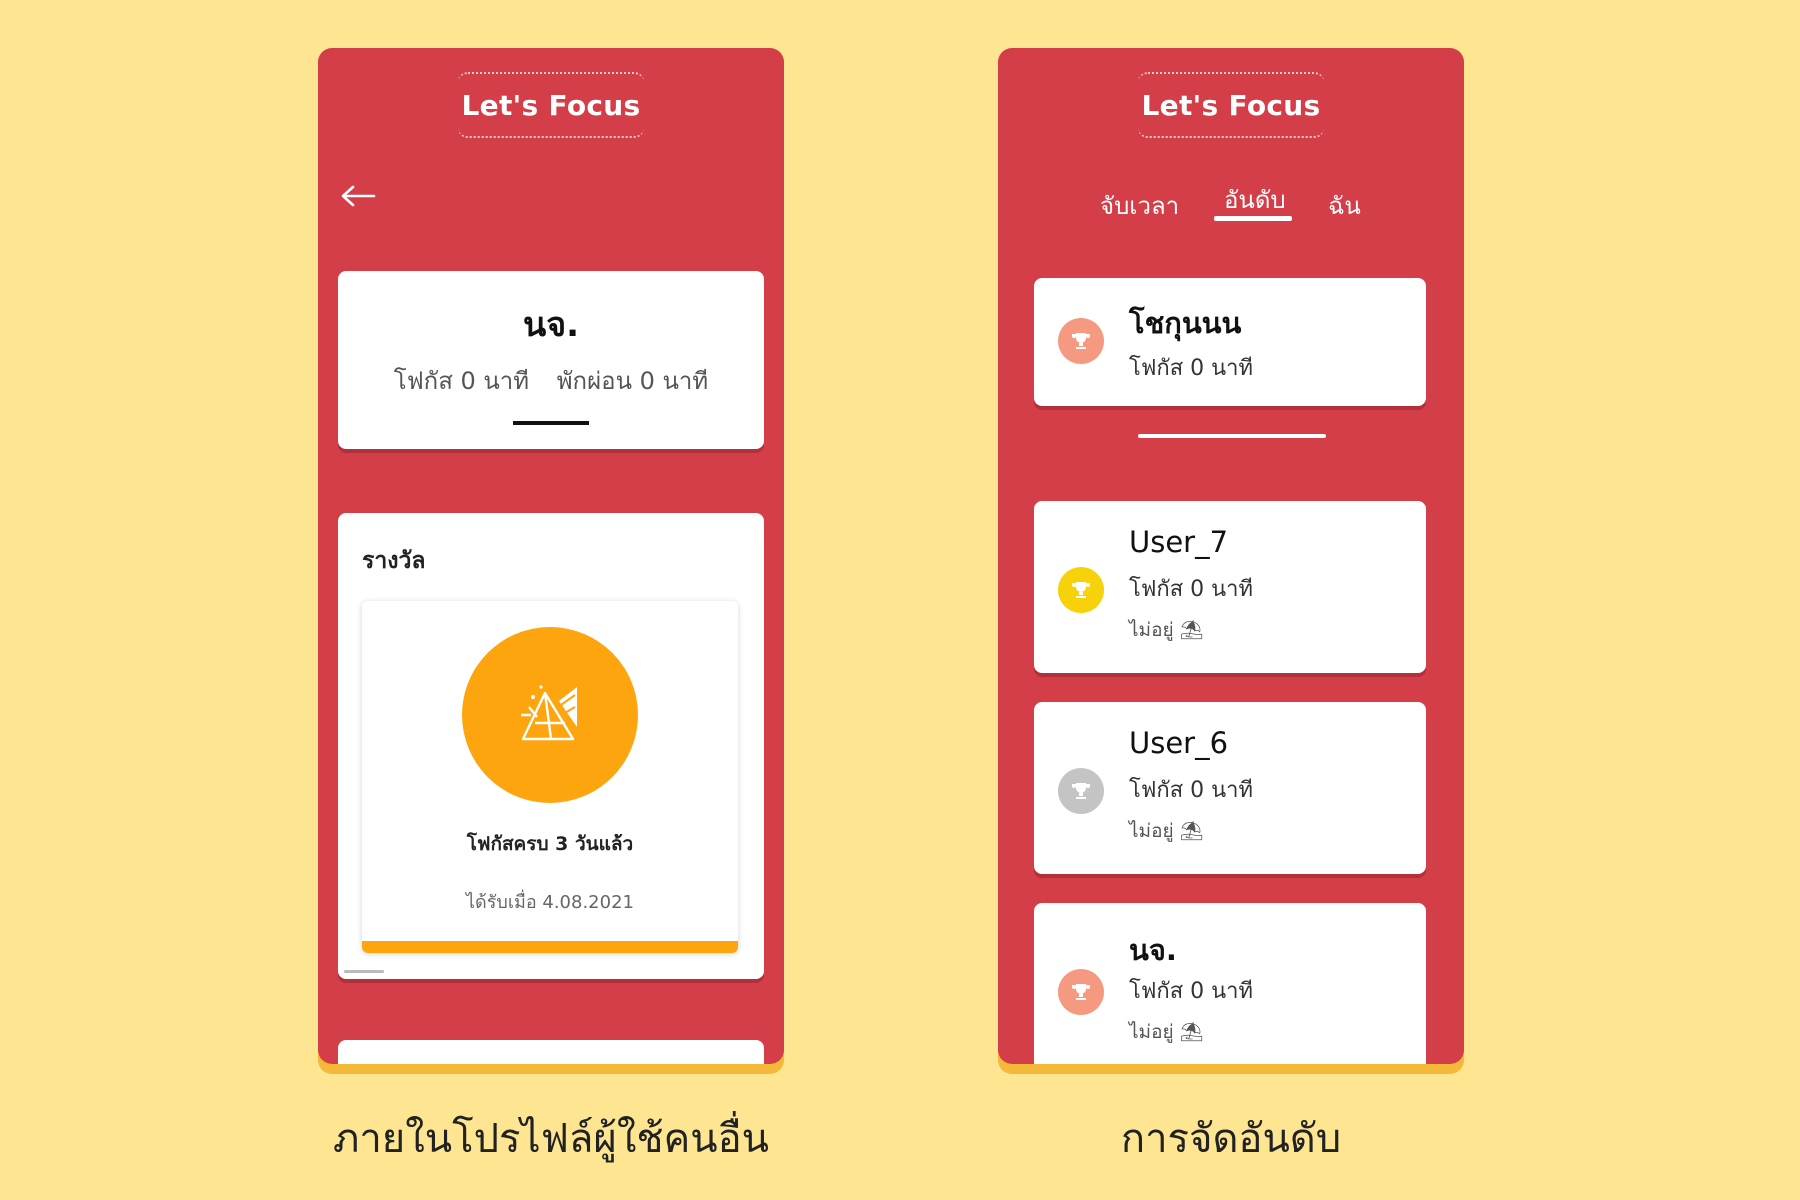 The height and width of the screenshot is (1200, 1800). I want to click on profile-focus-time: โฟกัส 0 นาที, so click(461, 381).